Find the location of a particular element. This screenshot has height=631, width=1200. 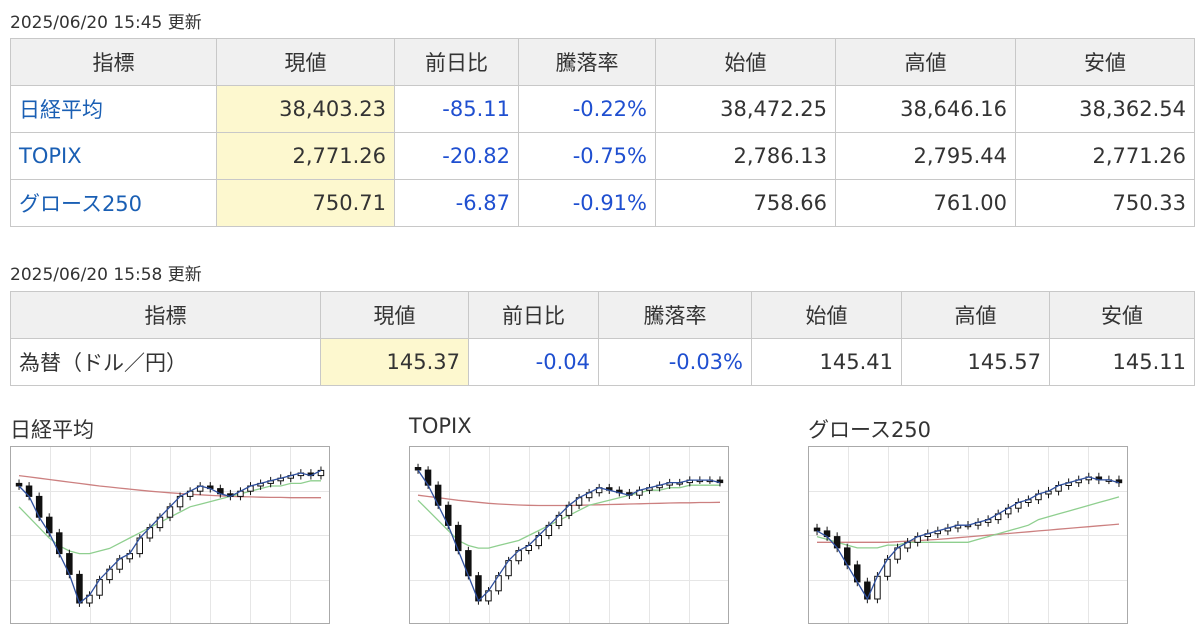

current-value: 38,403.23 is located at coordinates (305, 109).